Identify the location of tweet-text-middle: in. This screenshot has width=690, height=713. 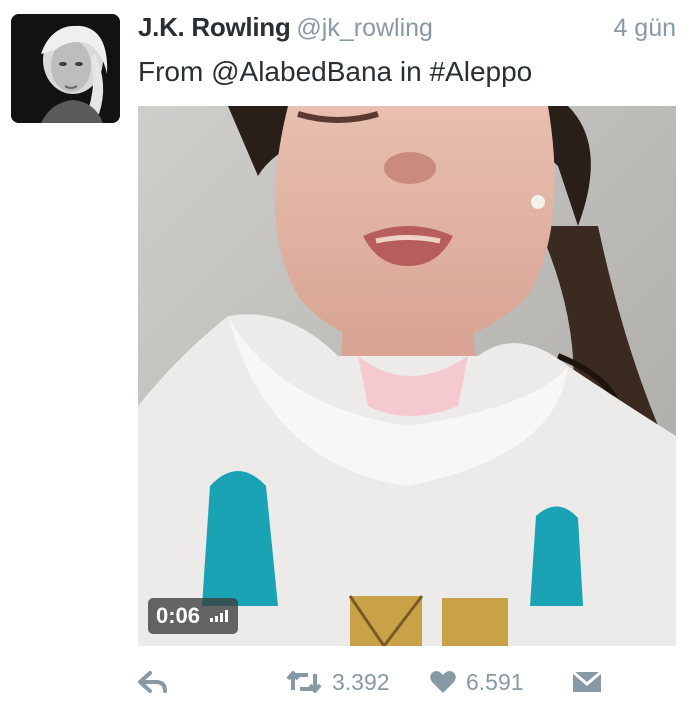
(411, 71).